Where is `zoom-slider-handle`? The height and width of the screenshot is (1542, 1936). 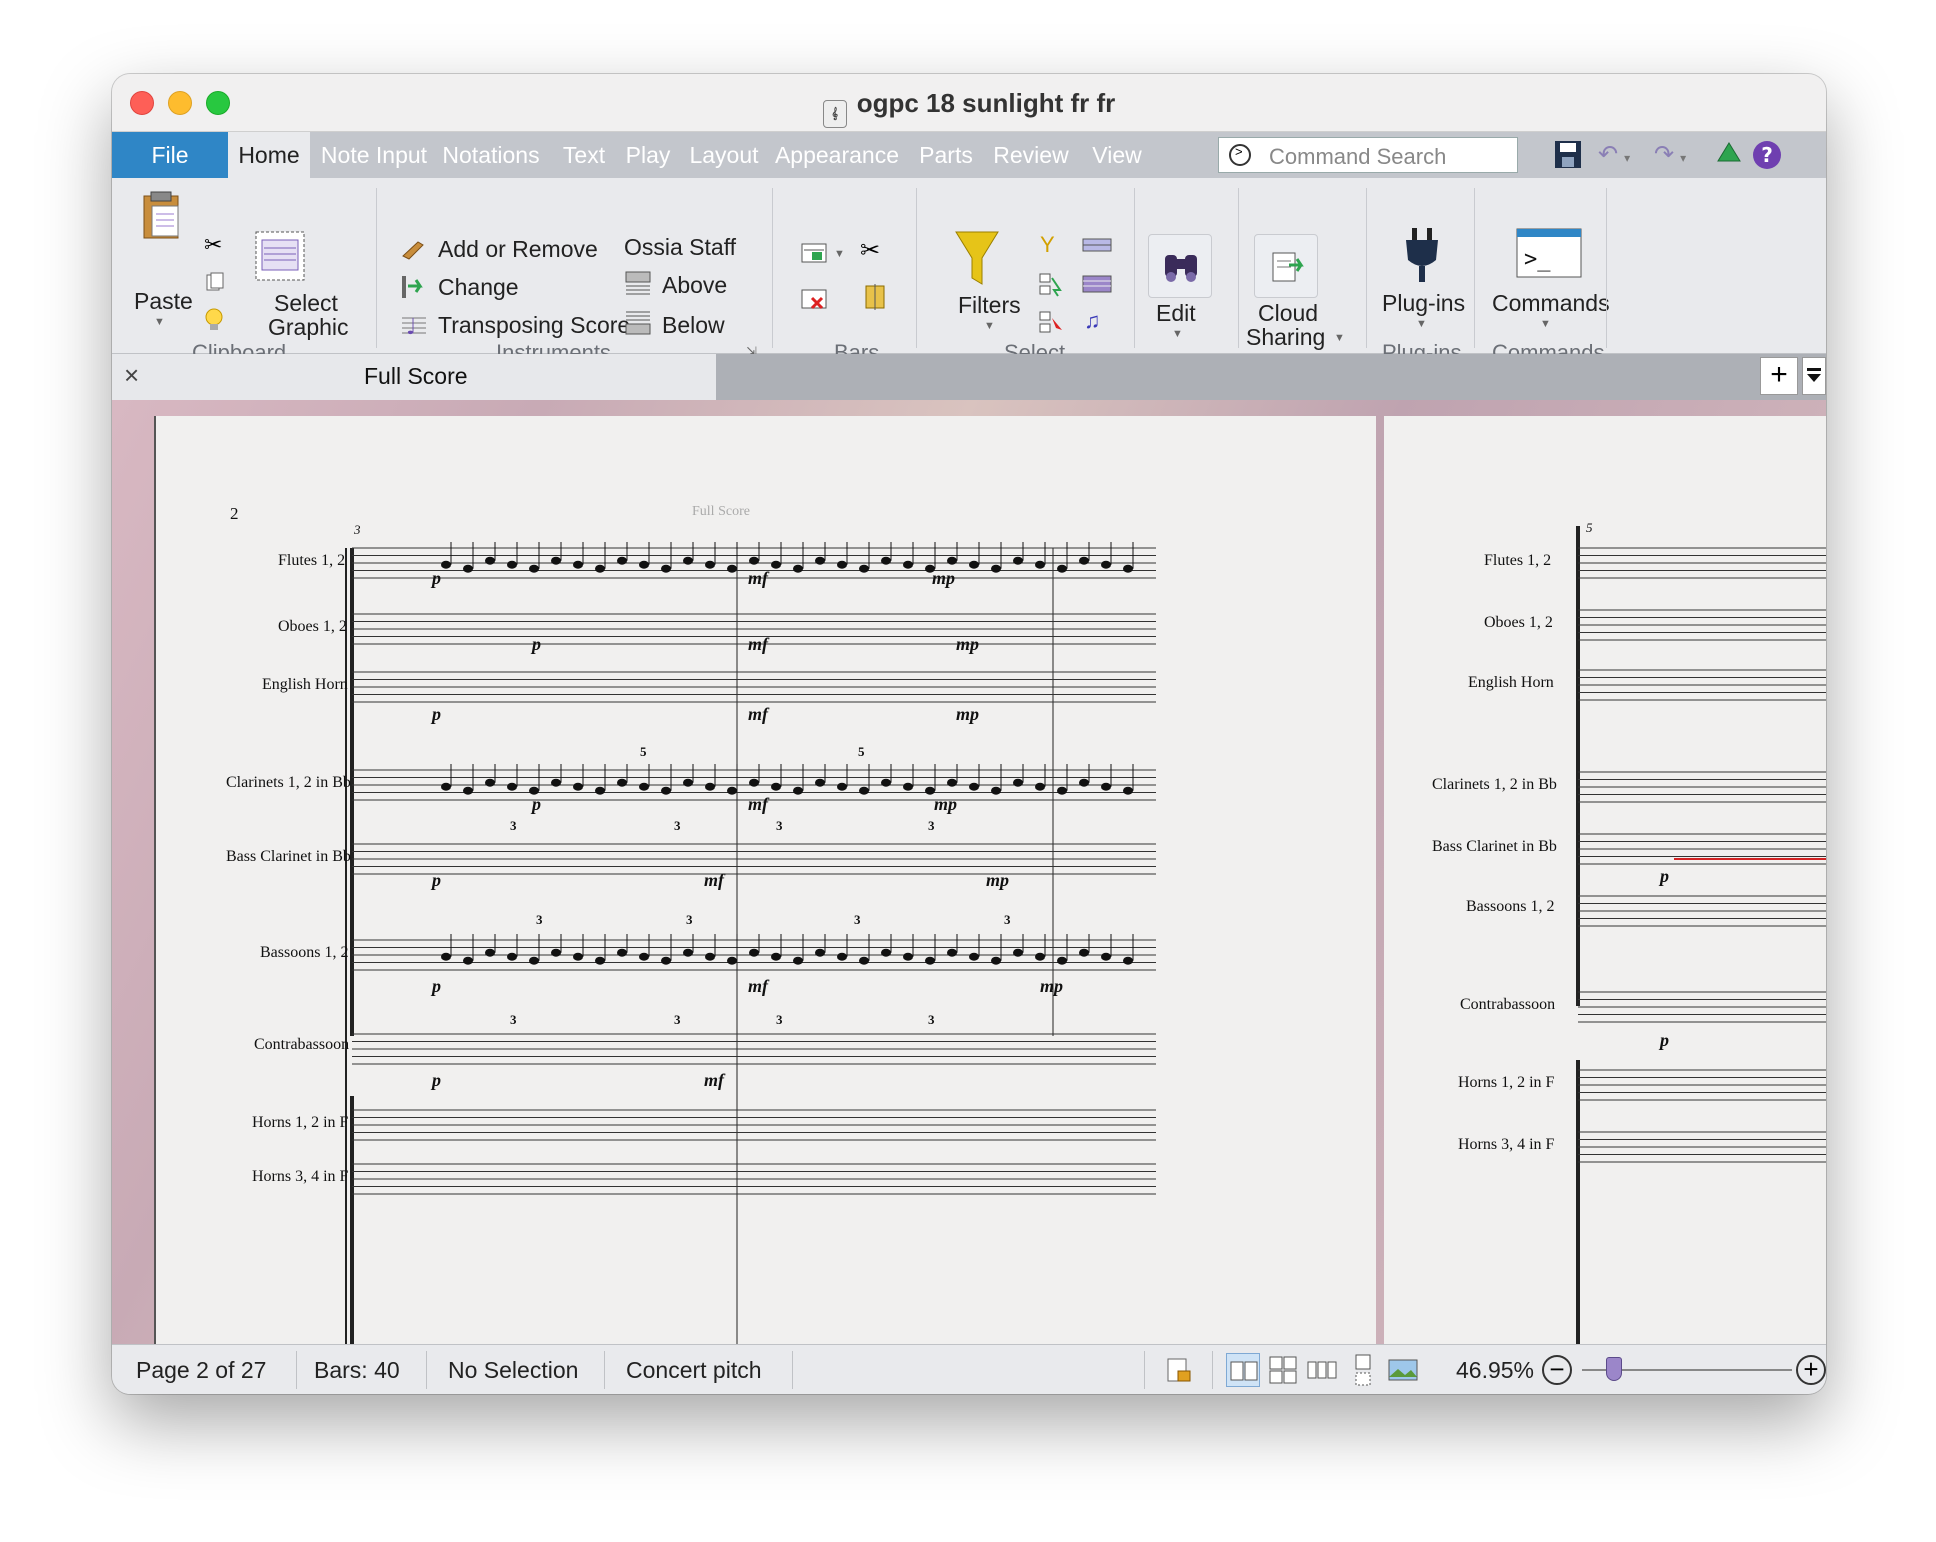
zoom-slider-handle is located at coordinates (1614, 1369).